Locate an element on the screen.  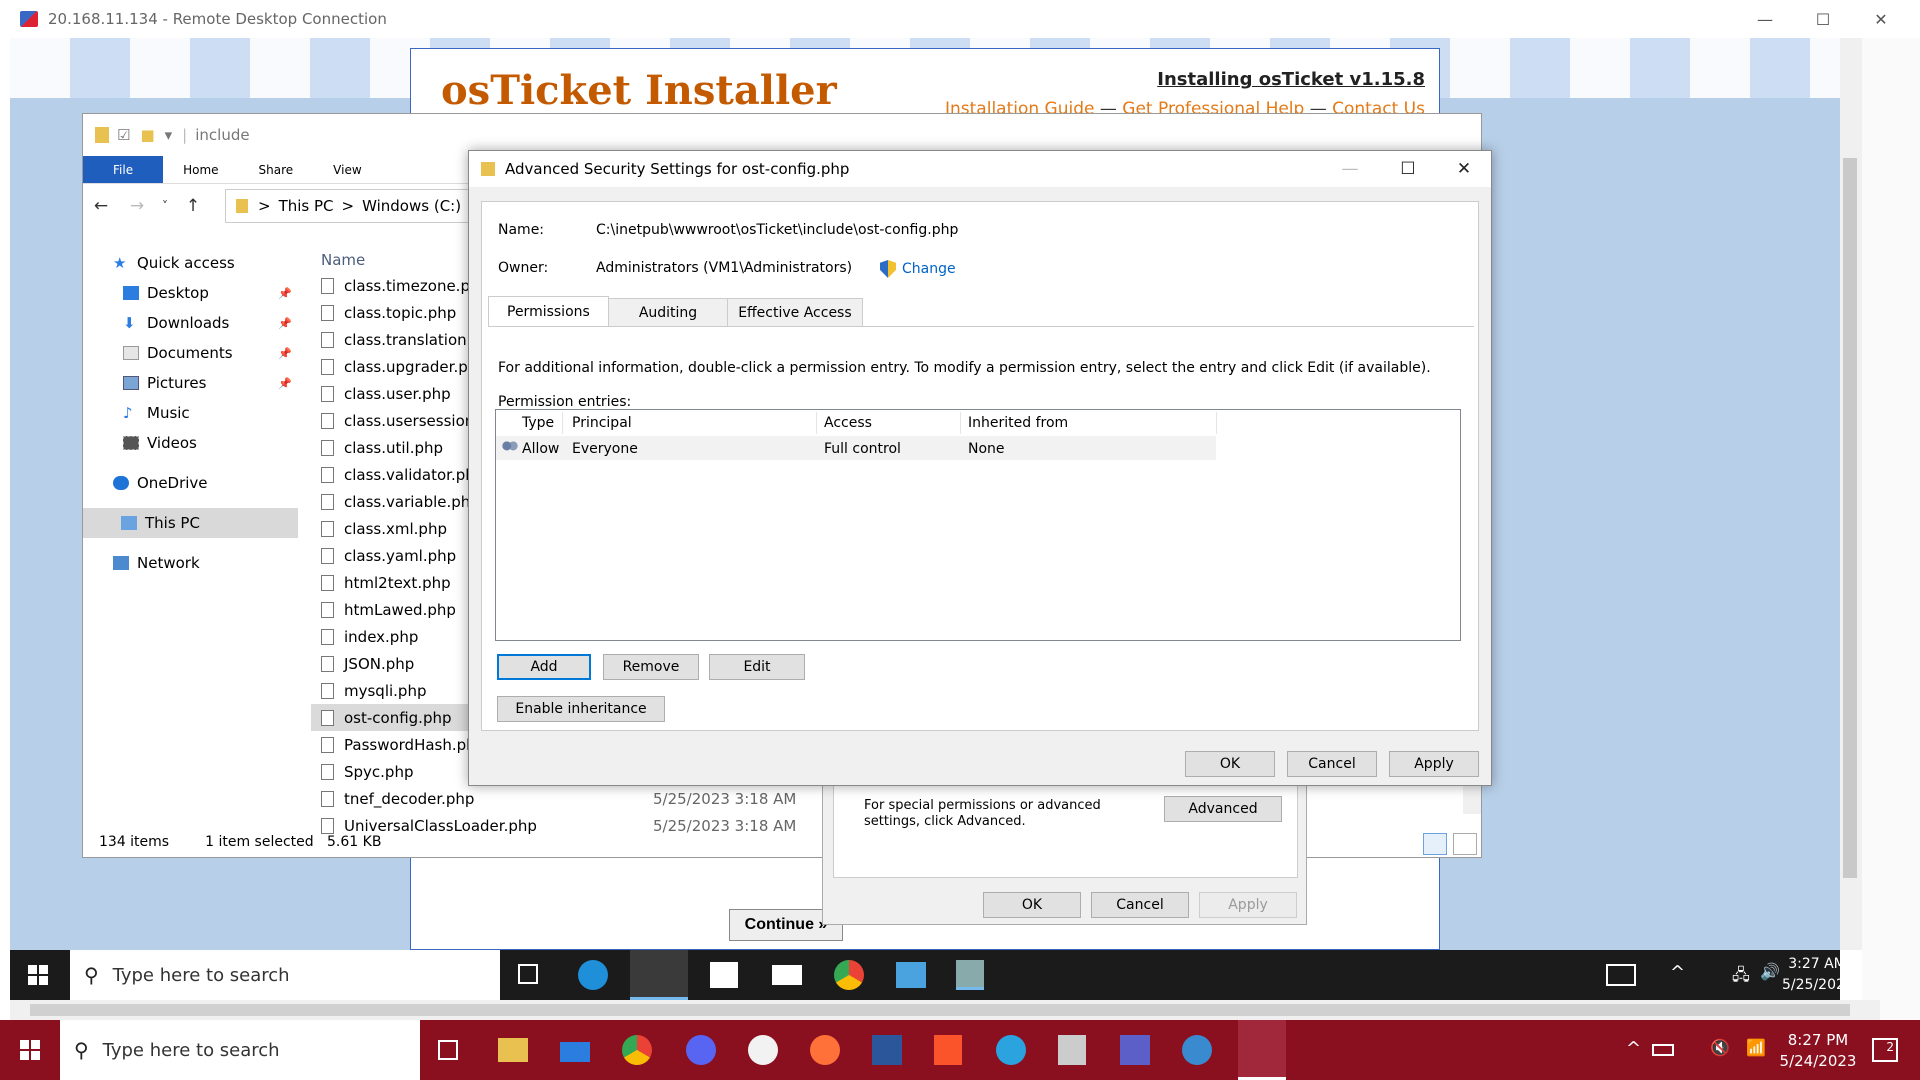
advanced-button: Advanced is located at coordinates (1223, 809).